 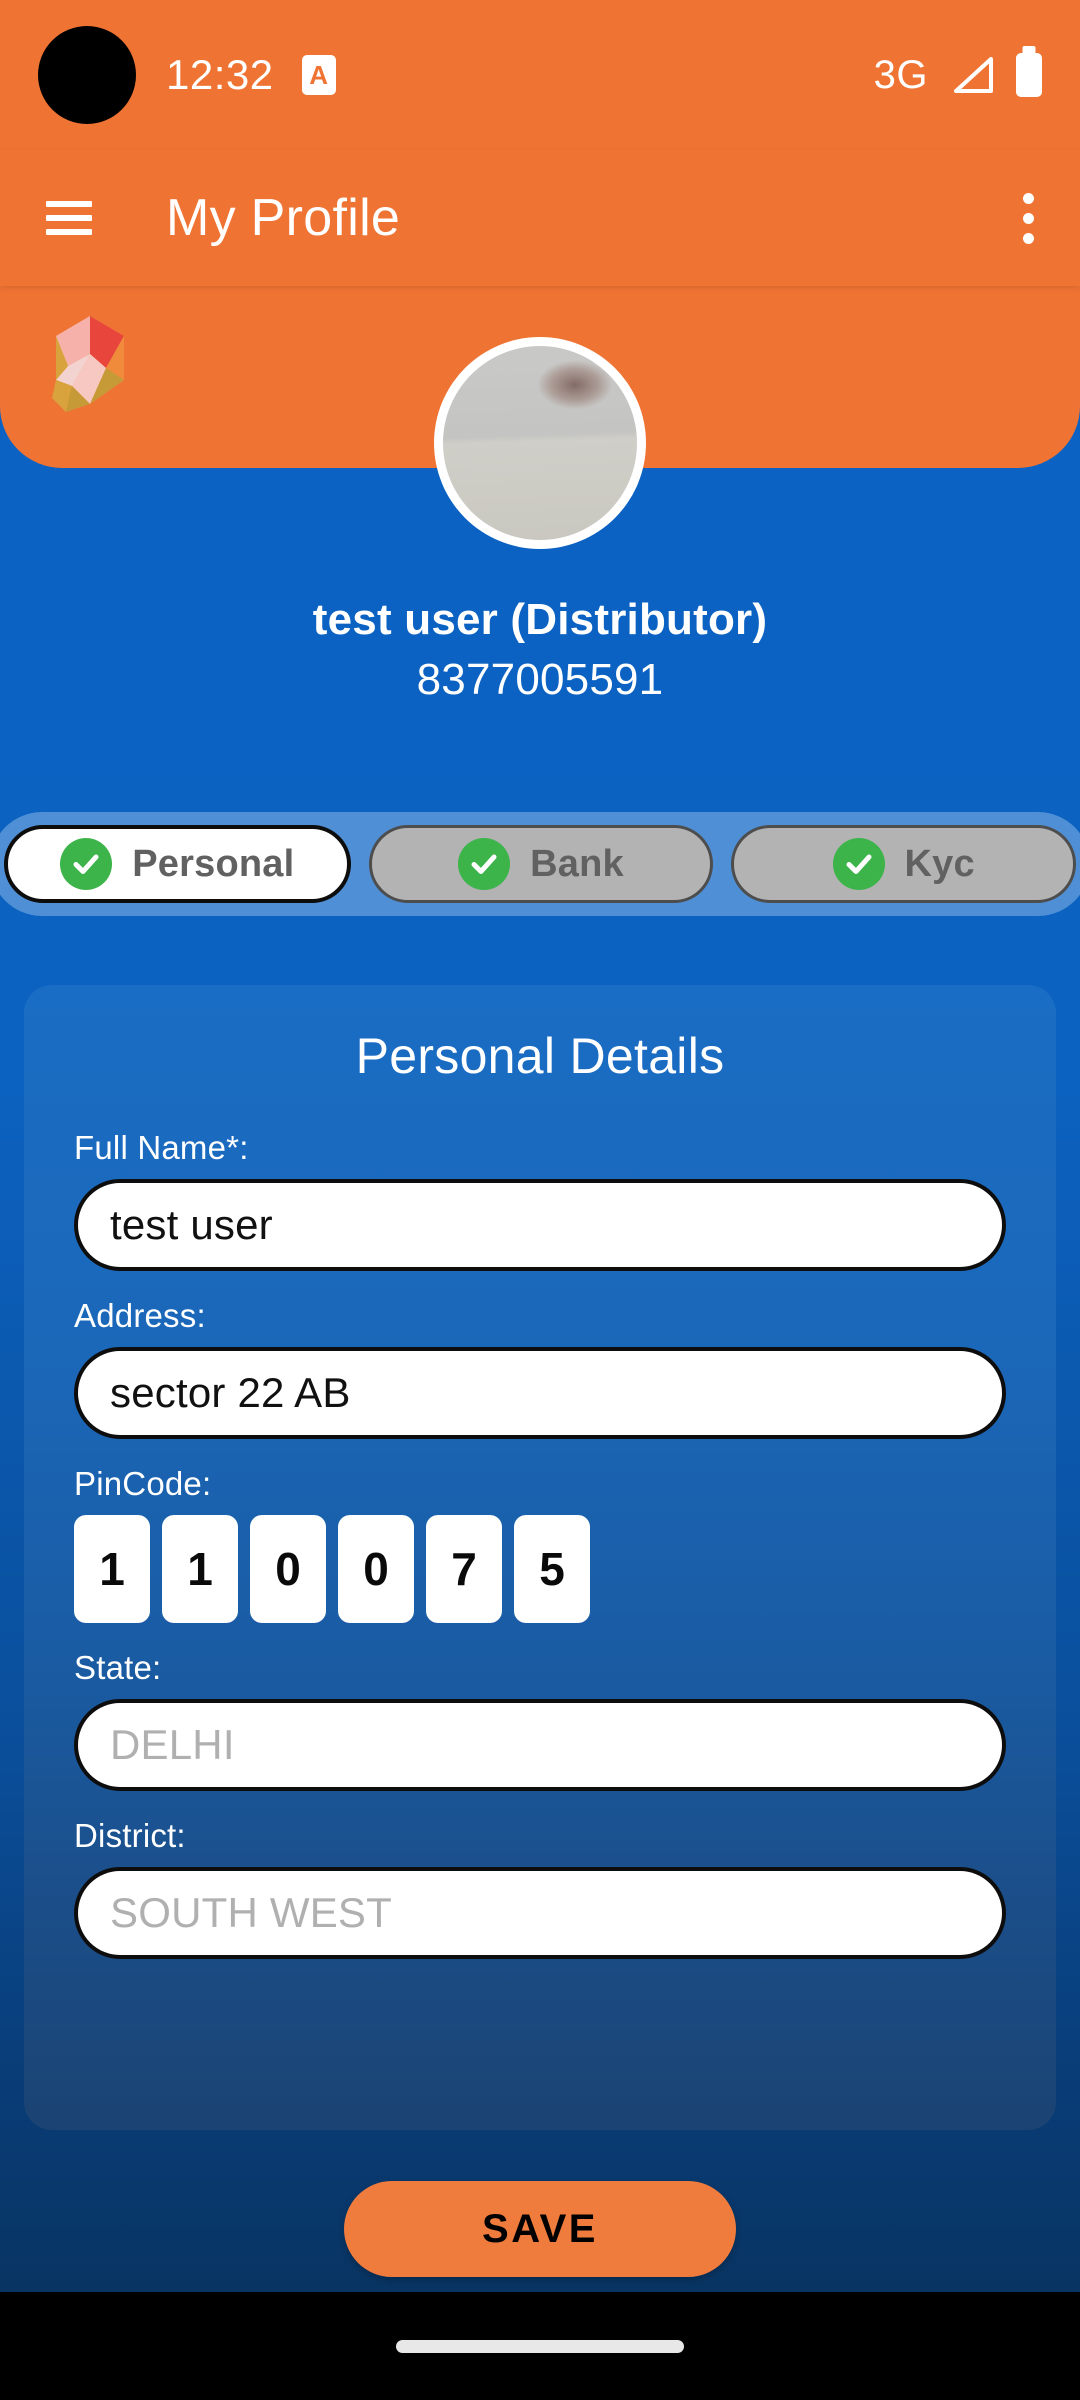 I want to click on field-address: Address: sector 22 AB, so click(x=540, y=1368).